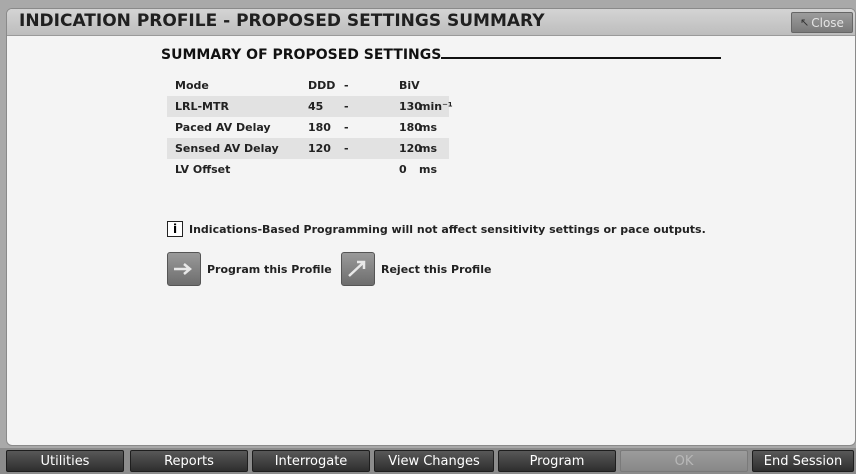 The width and height of the screenshot is (856, 474). I want to click on table-row: Sensed AV Delay 120 - 120 ms, so click(308, 148).